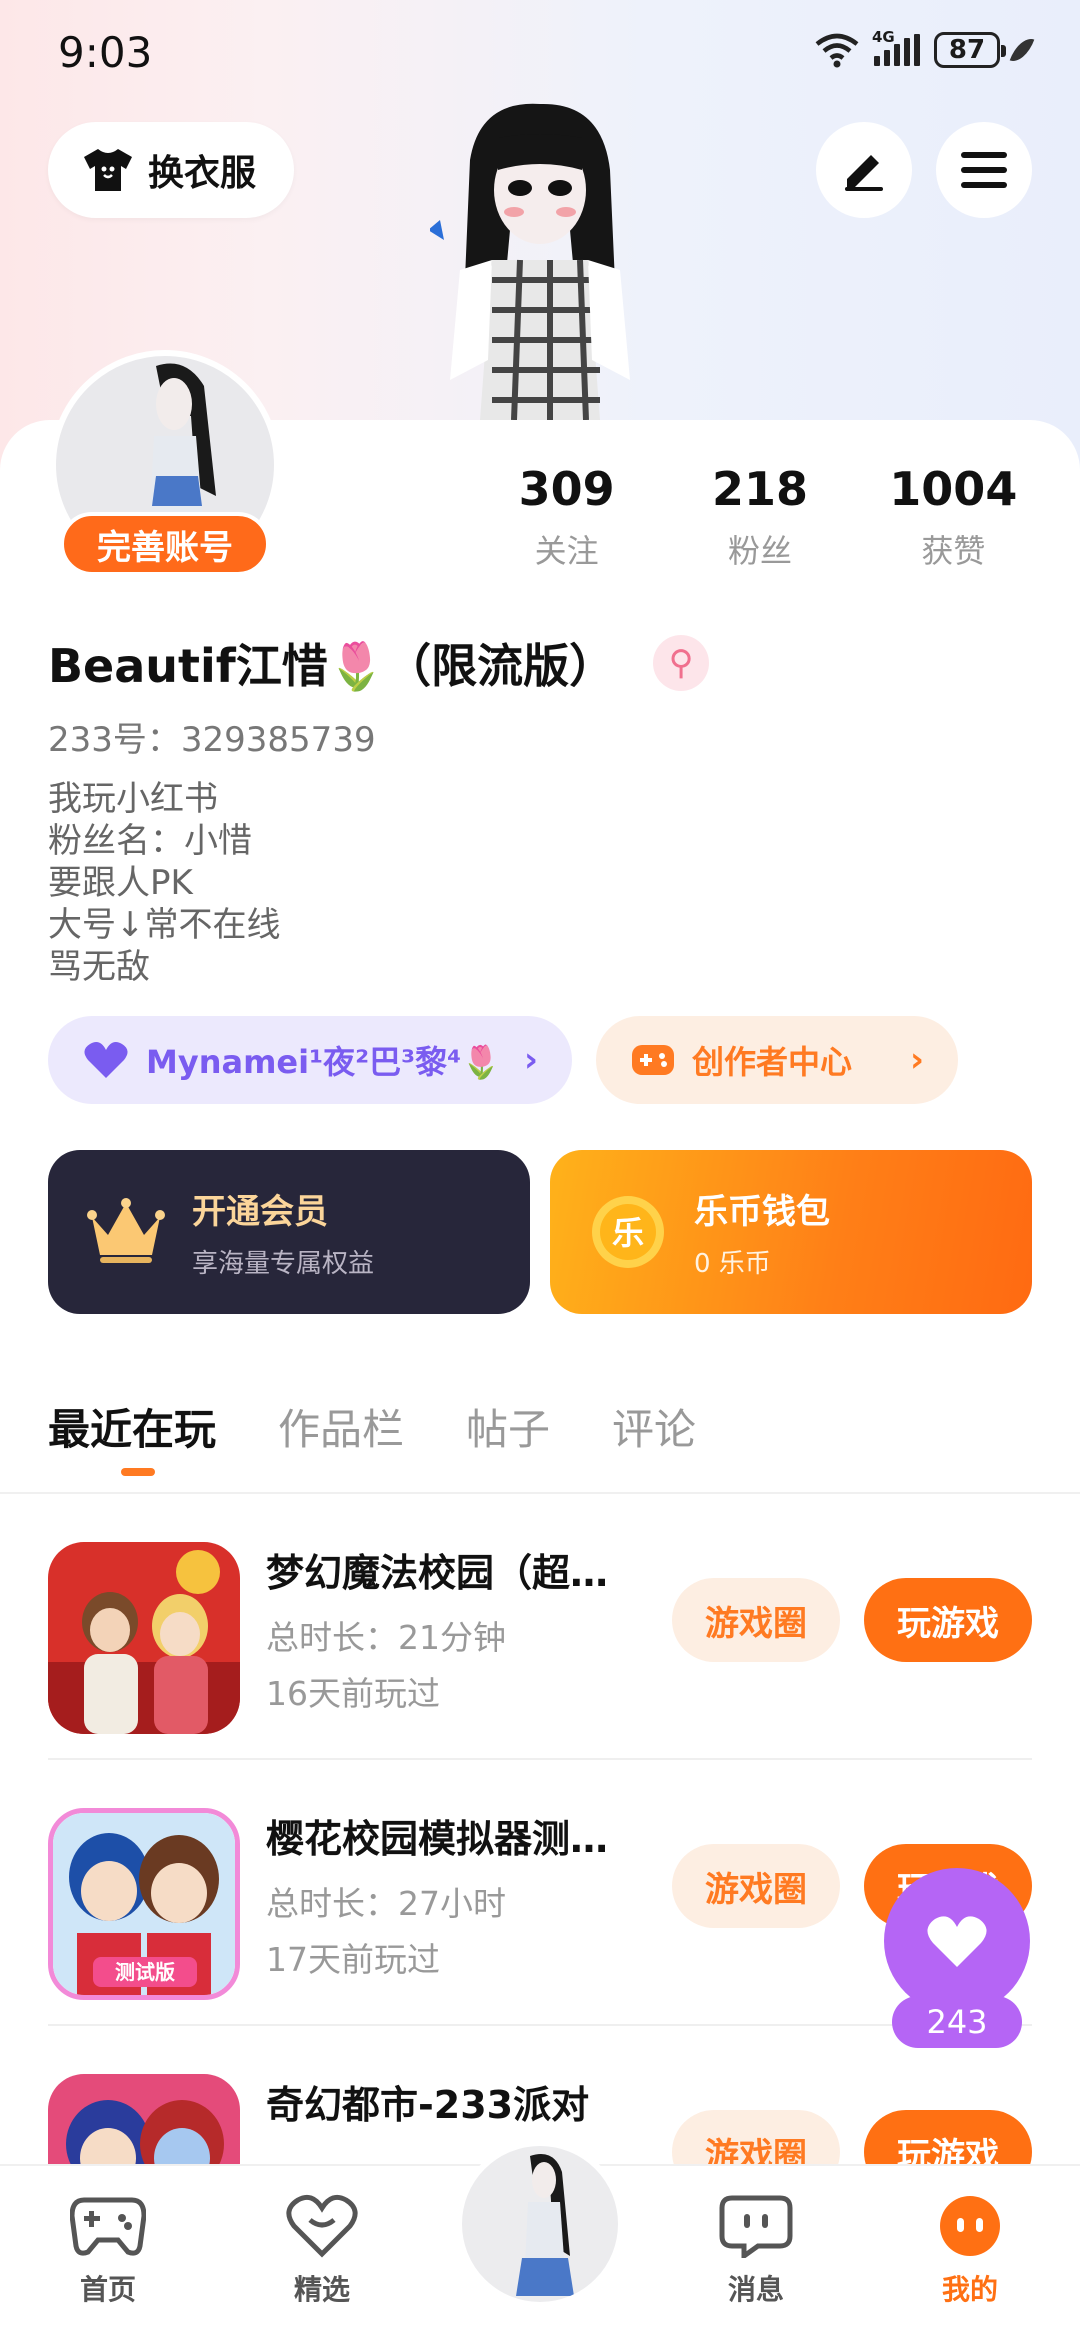 The image size is (1080, 2340). I want to click on profile-bio: 我玩小红书 粉丝名：小惜 要跟人PK 大号↓常不在线 骂无敌, so click(164, 883).